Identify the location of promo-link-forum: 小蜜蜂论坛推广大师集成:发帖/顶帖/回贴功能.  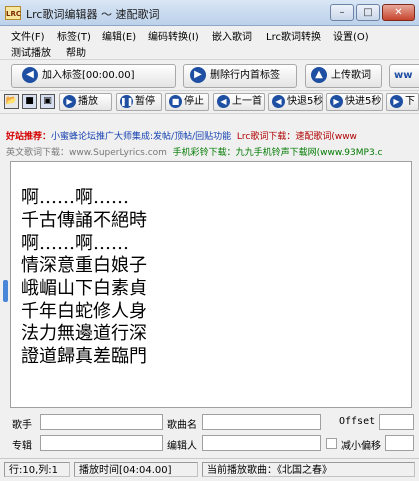
(141, 137).